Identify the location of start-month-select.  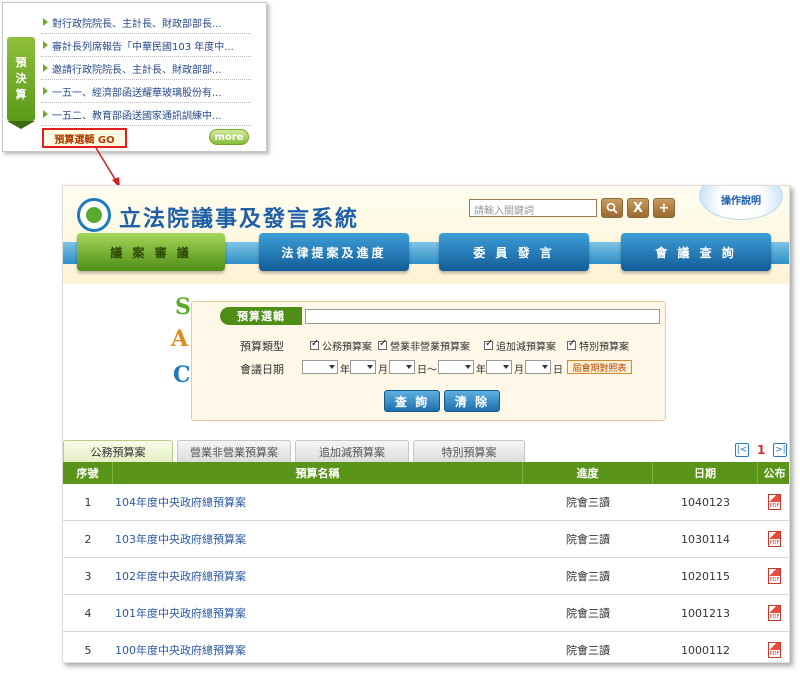
(363, 367).